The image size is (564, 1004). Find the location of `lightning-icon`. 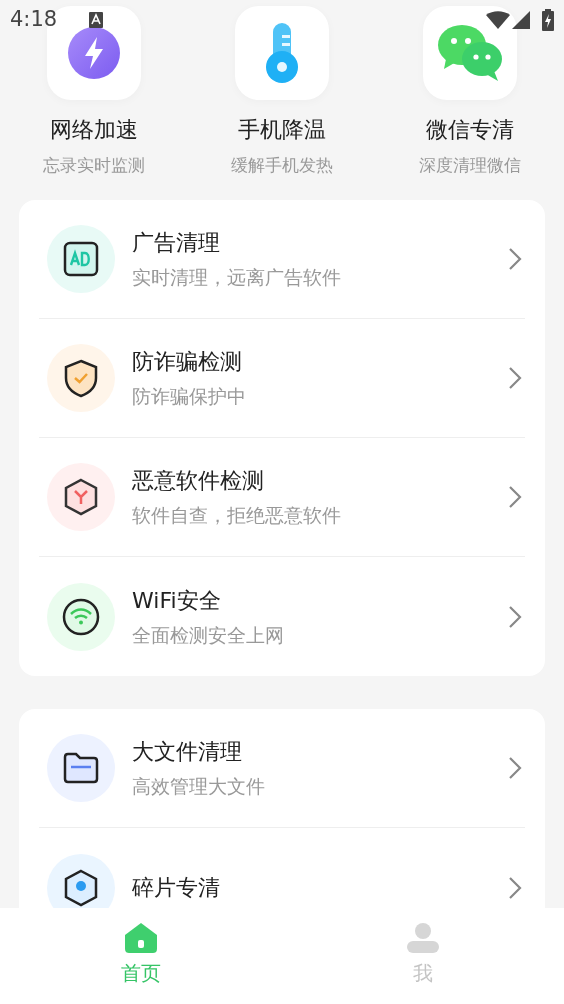

lightning-icon is located at coordinates (94, 53).